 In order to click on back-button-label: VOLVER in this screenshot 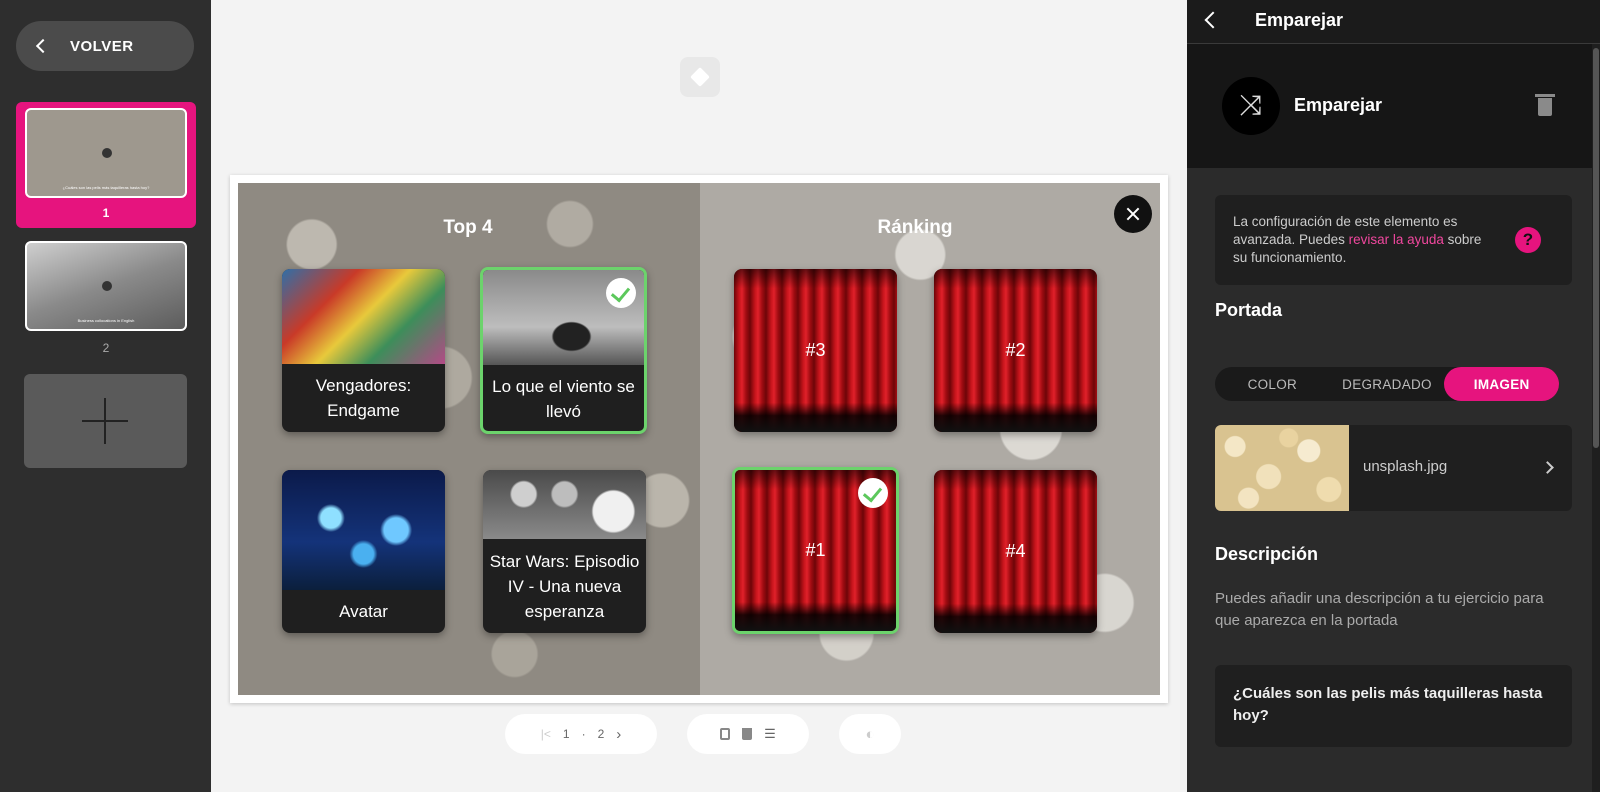, I will do `click(102, 46)`.